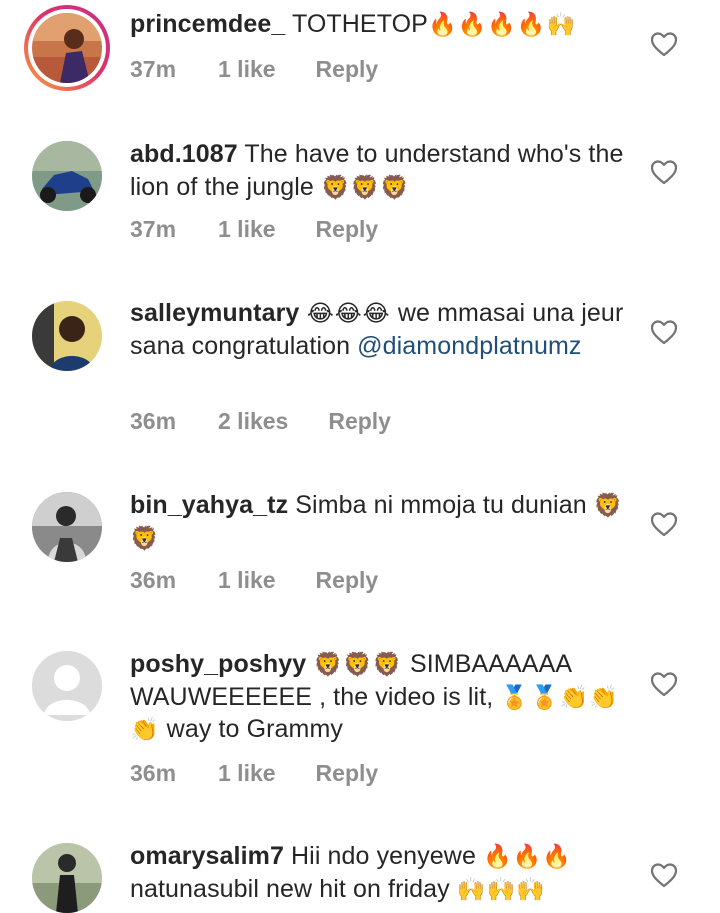 Image resolution: width=720 pixels, height=913 pixels. I want to click on comment-username: poshy_poshyy, so click(218, 664).